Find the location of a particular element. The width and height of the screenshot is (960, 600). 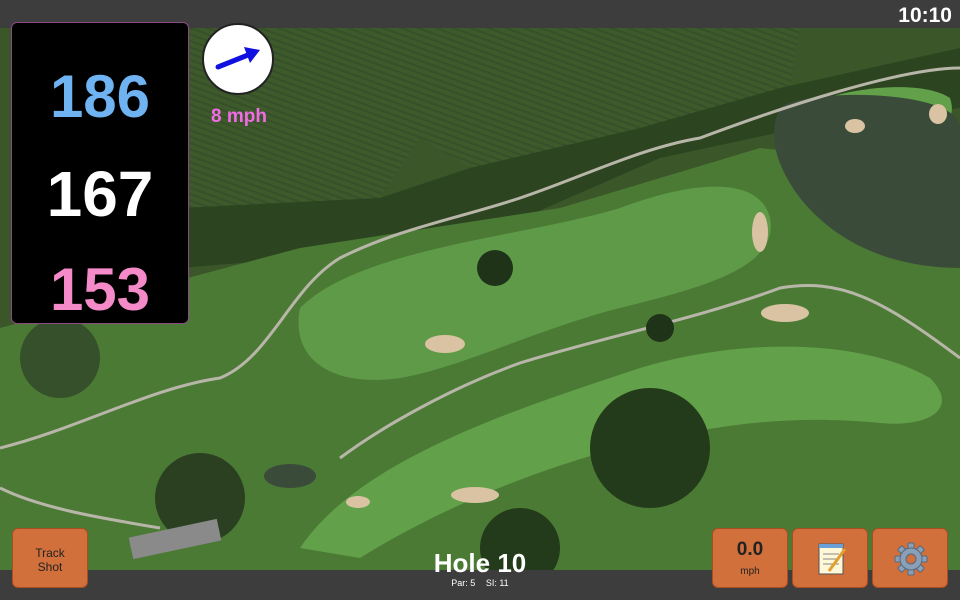

gear-icon is located at coordinates (911, 559).